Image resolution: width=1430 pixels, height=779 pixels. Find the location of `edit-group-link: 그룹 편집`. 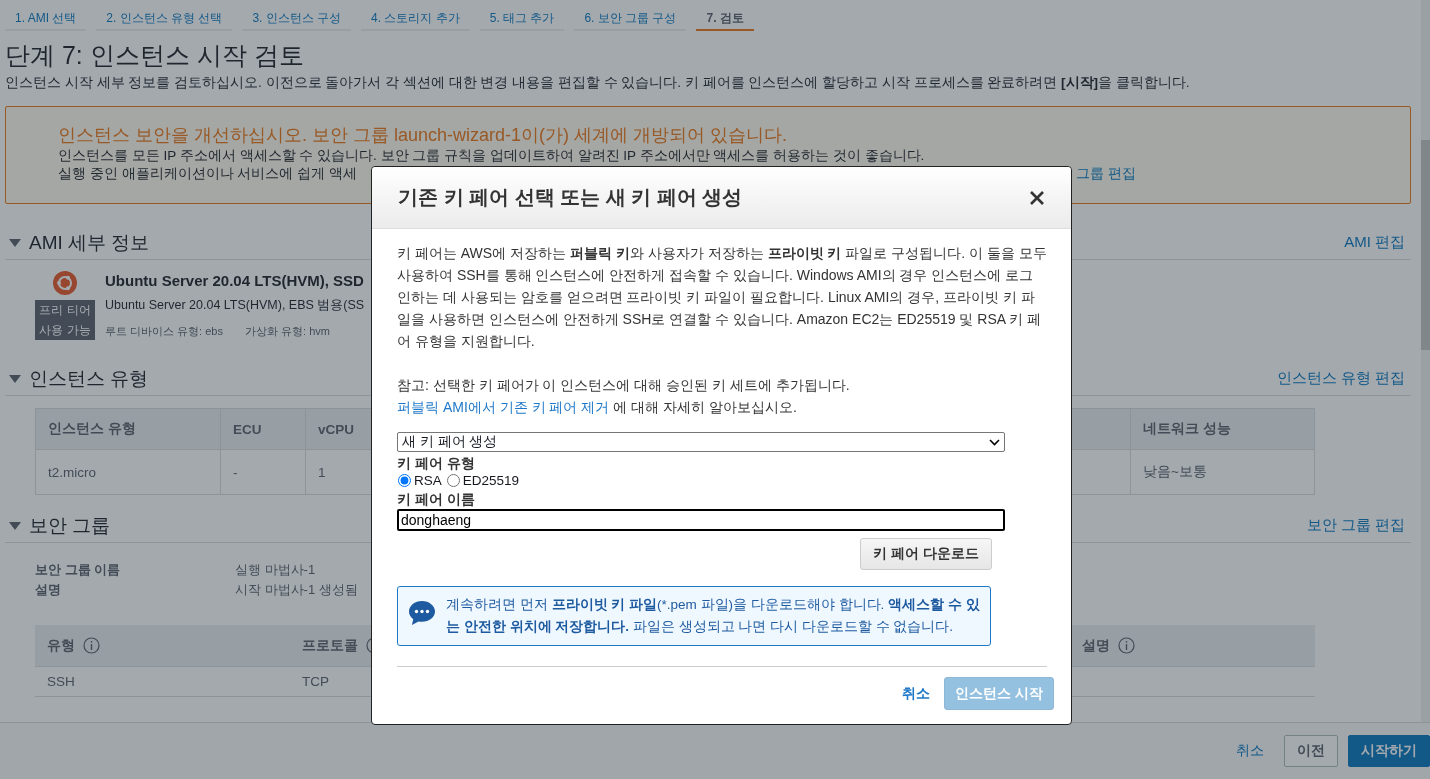

edit-group-link: 그룹 편집 is located at coordinates (1106, 174).